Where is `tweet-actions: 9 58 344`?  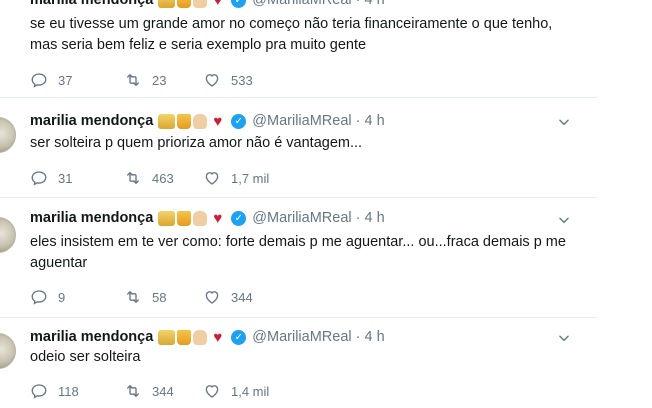 tweet-actions: 9 58 344 is located at coordinates (161, 297).